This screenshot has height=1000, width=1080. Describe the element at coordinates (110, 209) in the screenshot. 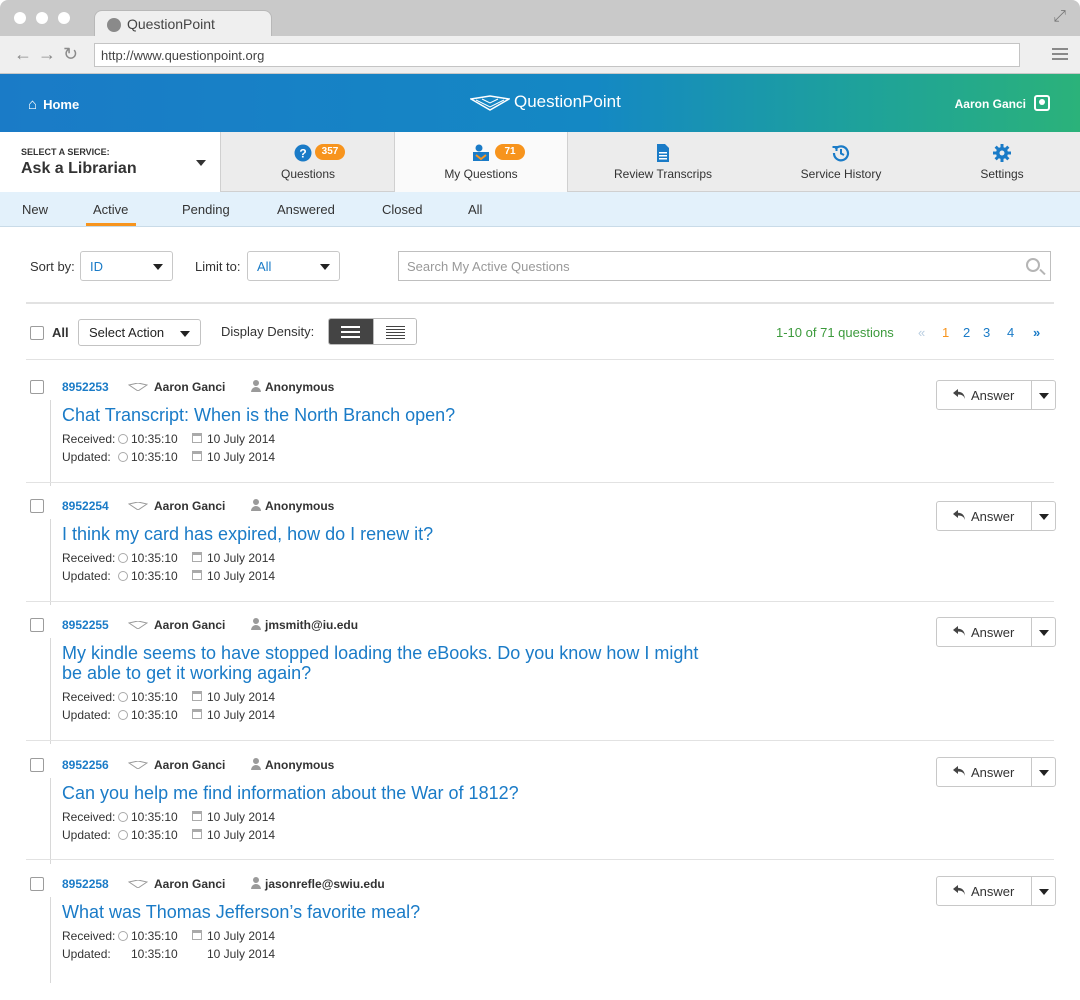

I see `tab-active: Active` at that location.